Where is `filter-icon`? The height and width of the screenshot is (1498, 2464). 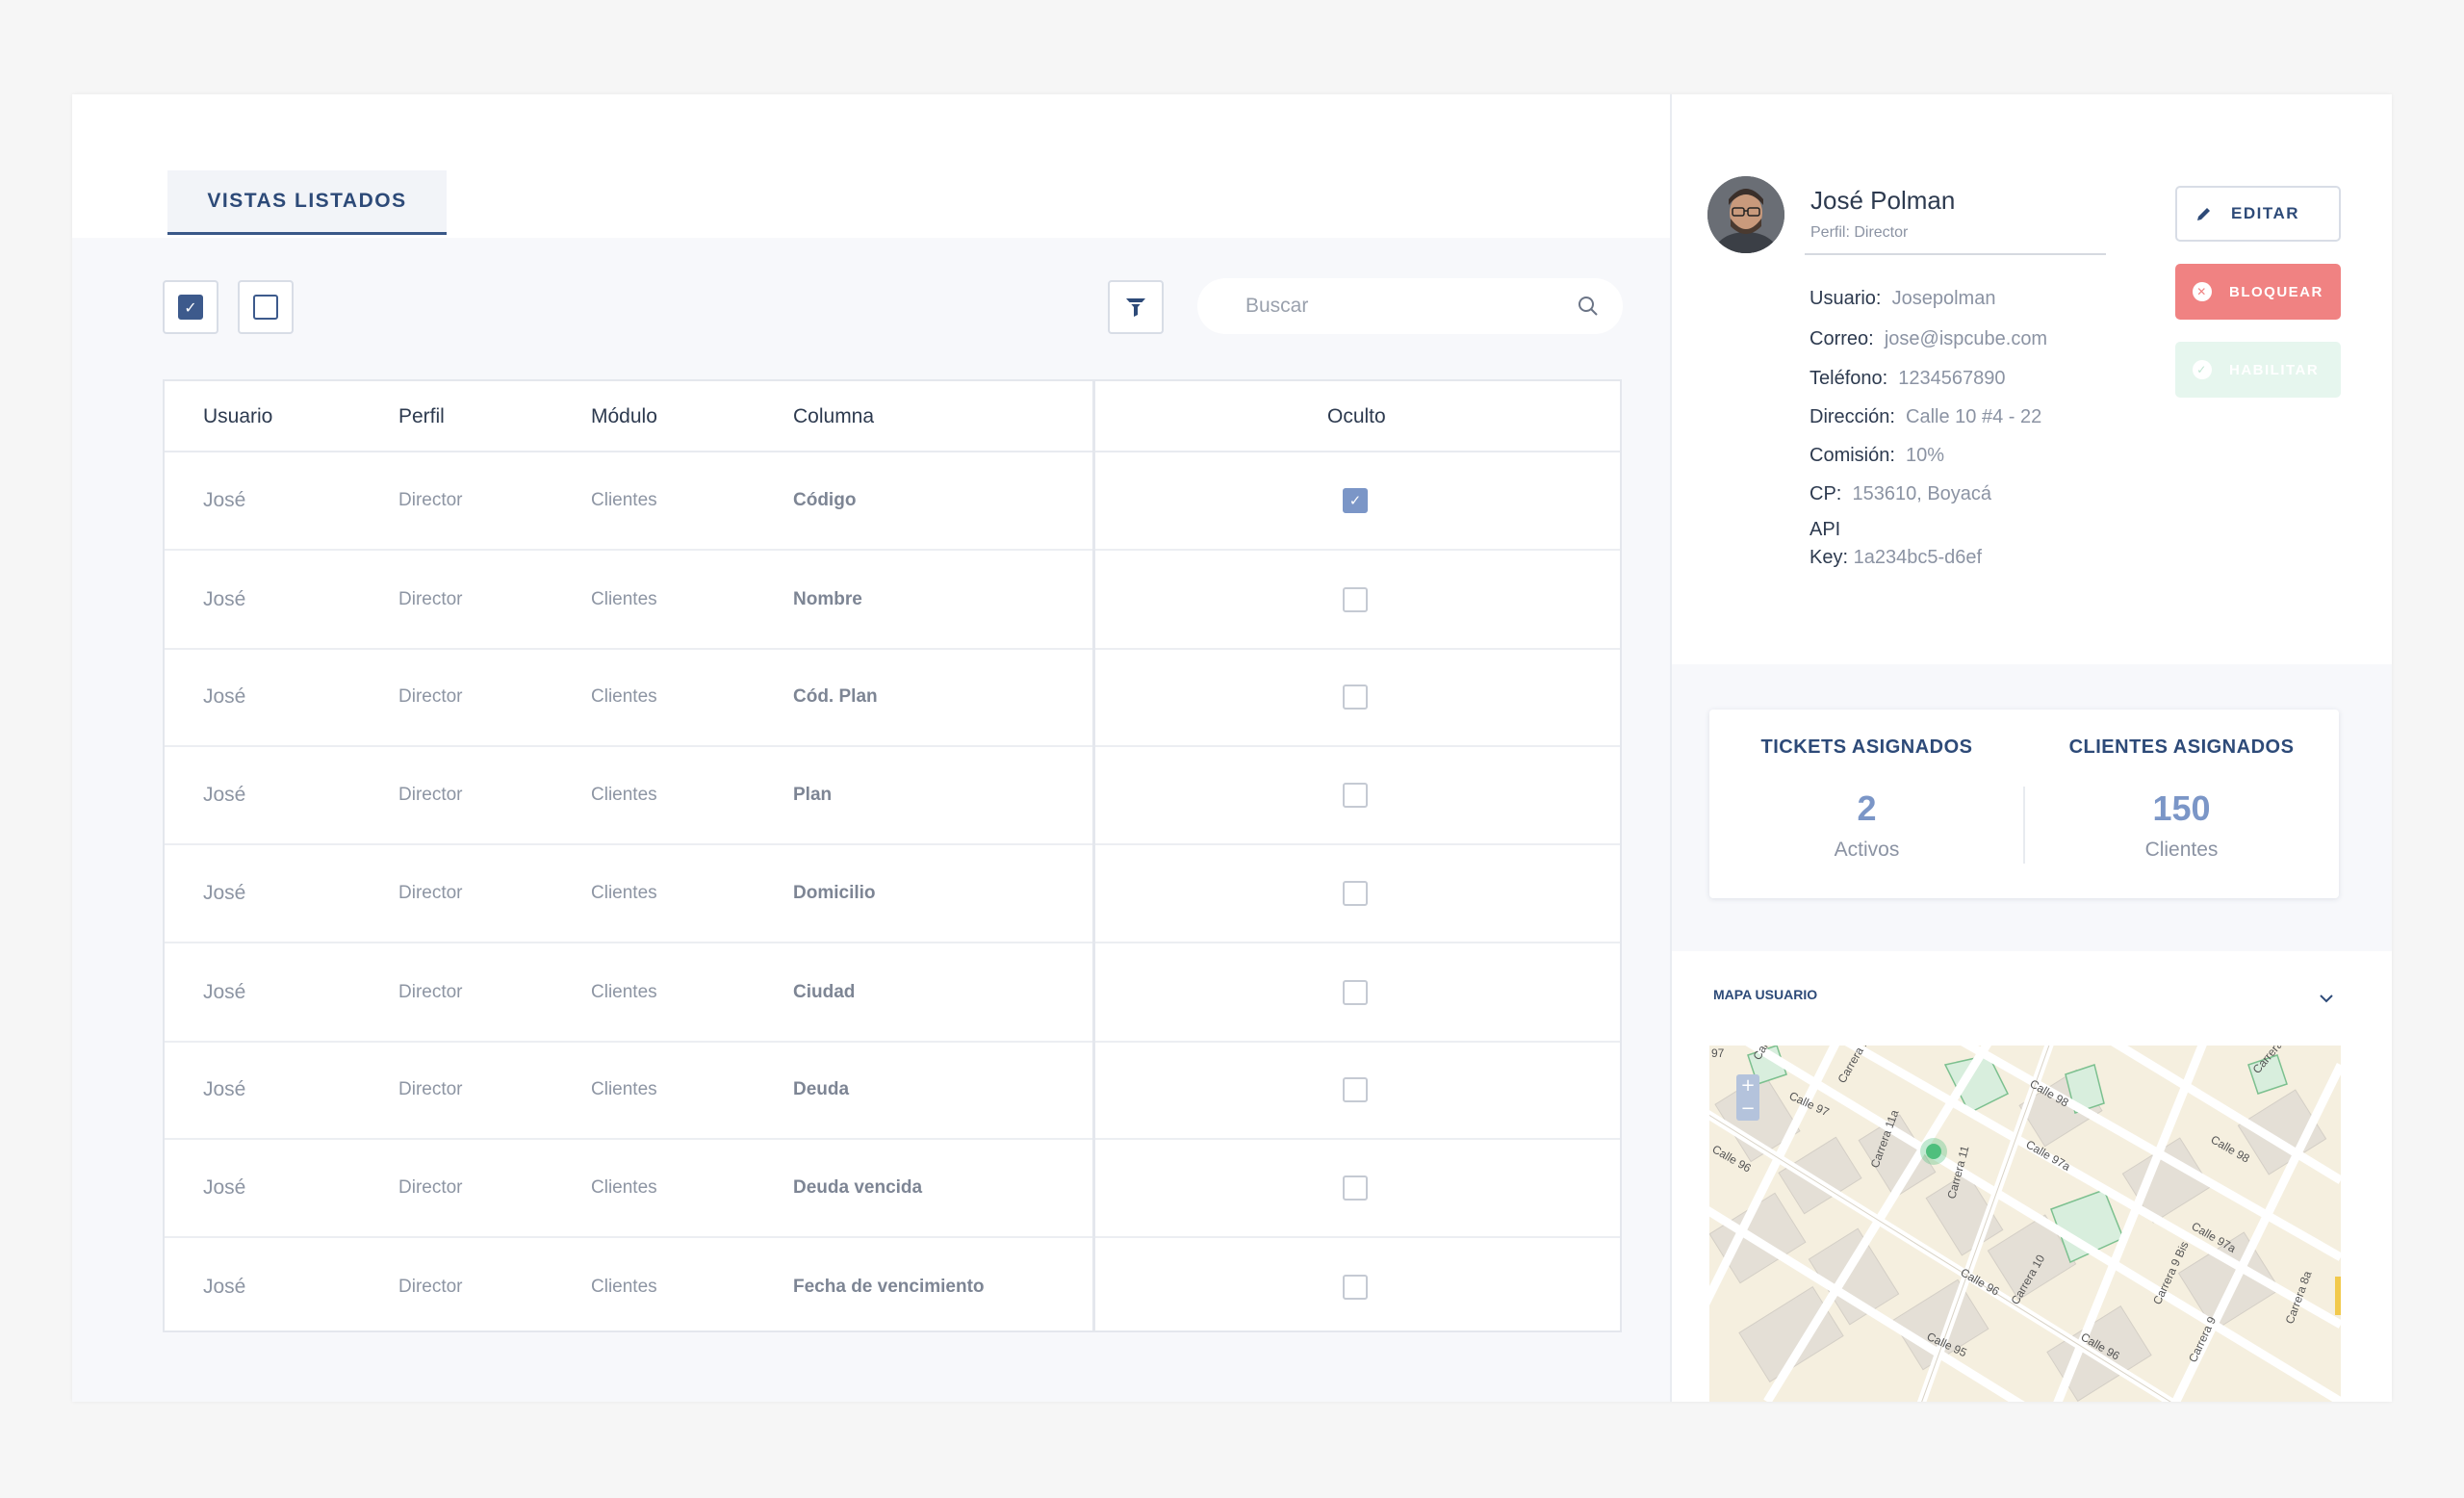
filter-icon is located at coordinates (1135, 308).